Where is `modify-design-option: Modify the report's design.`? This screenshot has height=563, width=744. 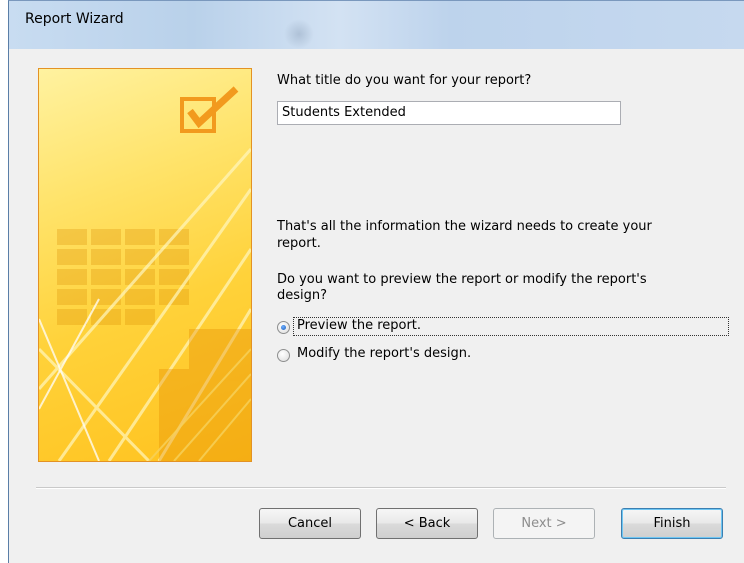
modify-design-option: Modify the report's design. is located at coordinates (427, 355).